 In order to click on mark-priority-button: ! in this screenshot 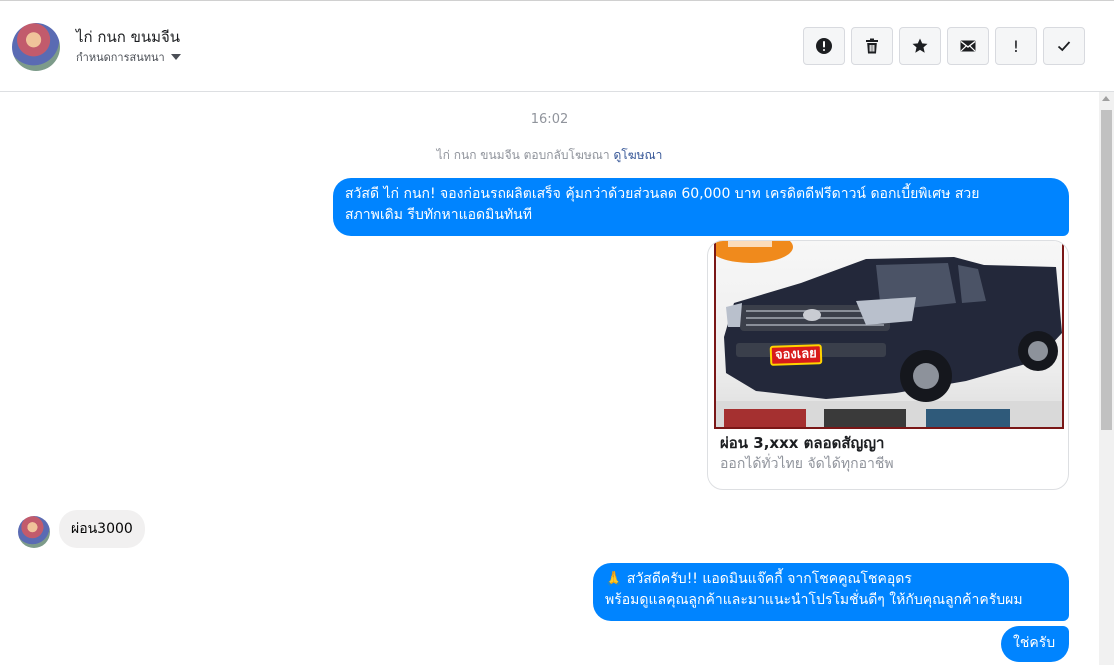, I will do `click(1016, 46)`.